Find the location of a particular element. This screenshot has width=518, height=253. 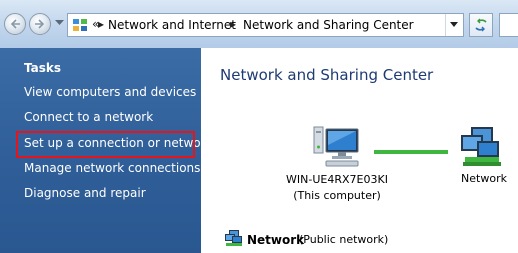

address-dropdown-button is located at coordinates (454, 25).